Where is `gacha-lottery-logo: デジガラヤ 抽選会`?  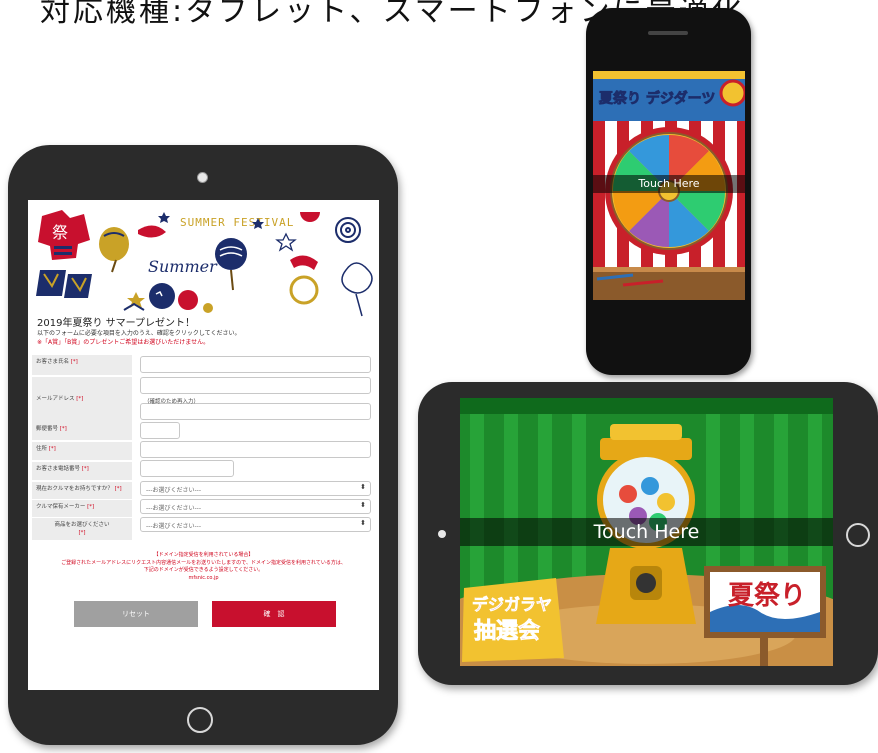
gacha-lottery-logo: デジガラヤ 抽選会 is located at coordinates (513, 620).